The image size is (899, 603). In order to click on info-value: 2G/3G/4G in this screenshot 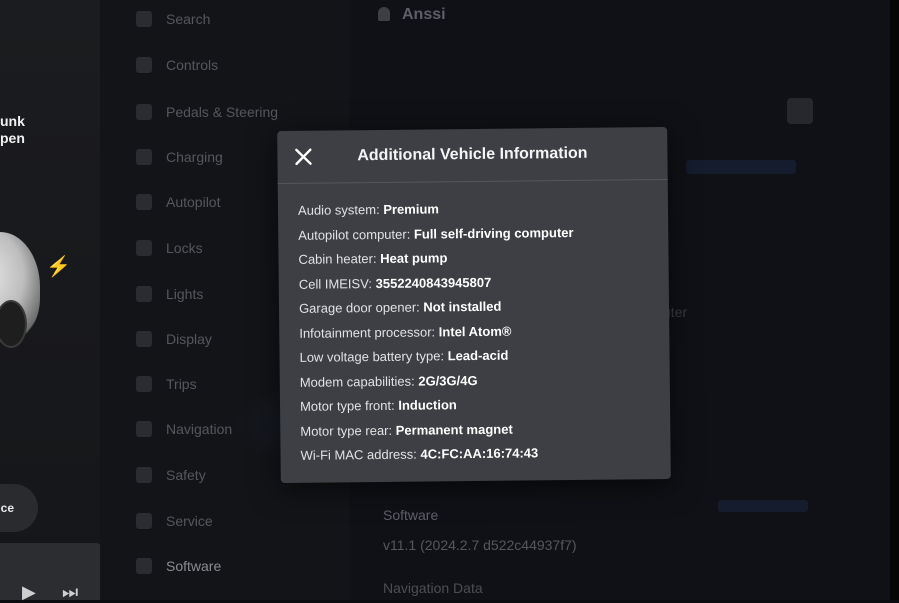, I will do `click(448, 380)`.